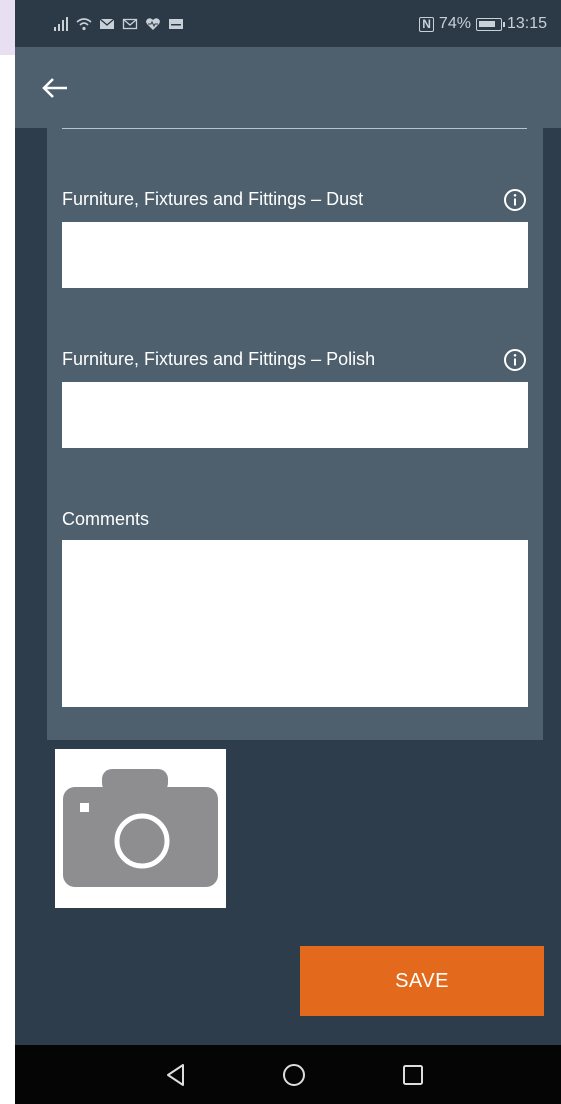  What do you see at coordinates (118, 24) in the screenshot?
I see `status-icons-left` at bounding box center [118, 24].